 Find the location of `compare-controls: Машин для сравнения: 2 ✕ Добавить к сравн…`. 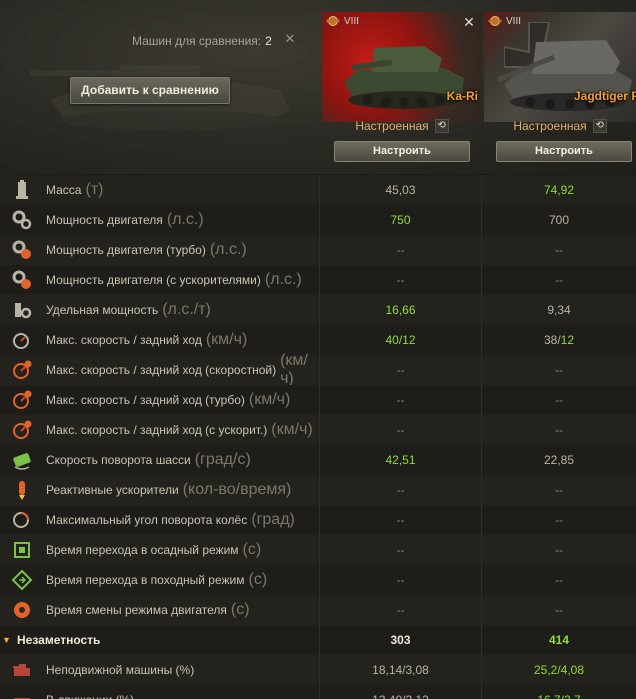

compare-controls: Машин для сравнения: 2 ✕ Добавить к сравн… is located at coordinates (160, 87).